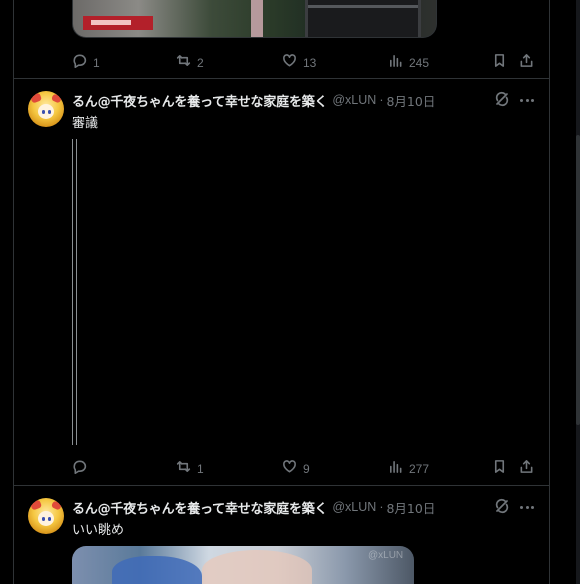  Describe the element at coordinates (549, 292) in the screenshot. I see `timeline-right-border` at that location.